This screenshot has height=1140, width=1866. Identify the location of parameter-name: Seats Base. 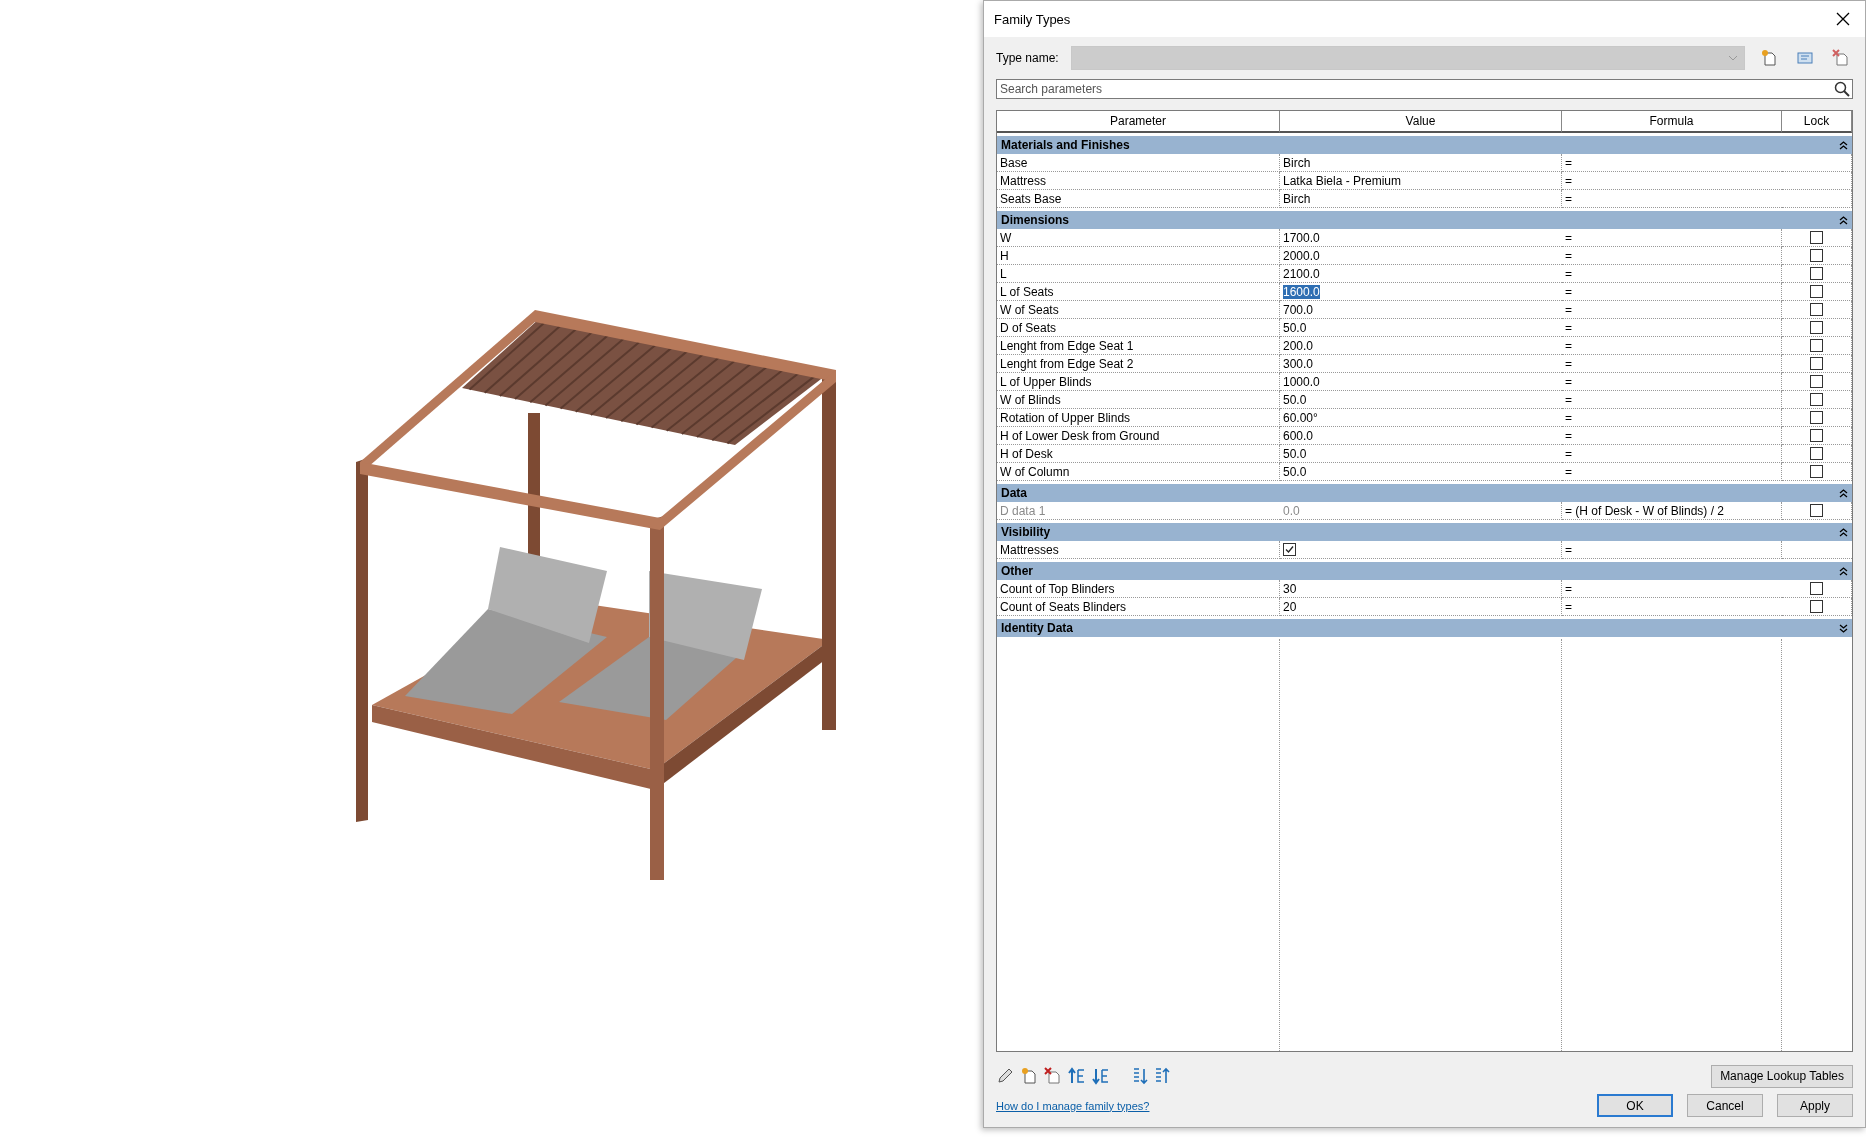
(1031, 198).